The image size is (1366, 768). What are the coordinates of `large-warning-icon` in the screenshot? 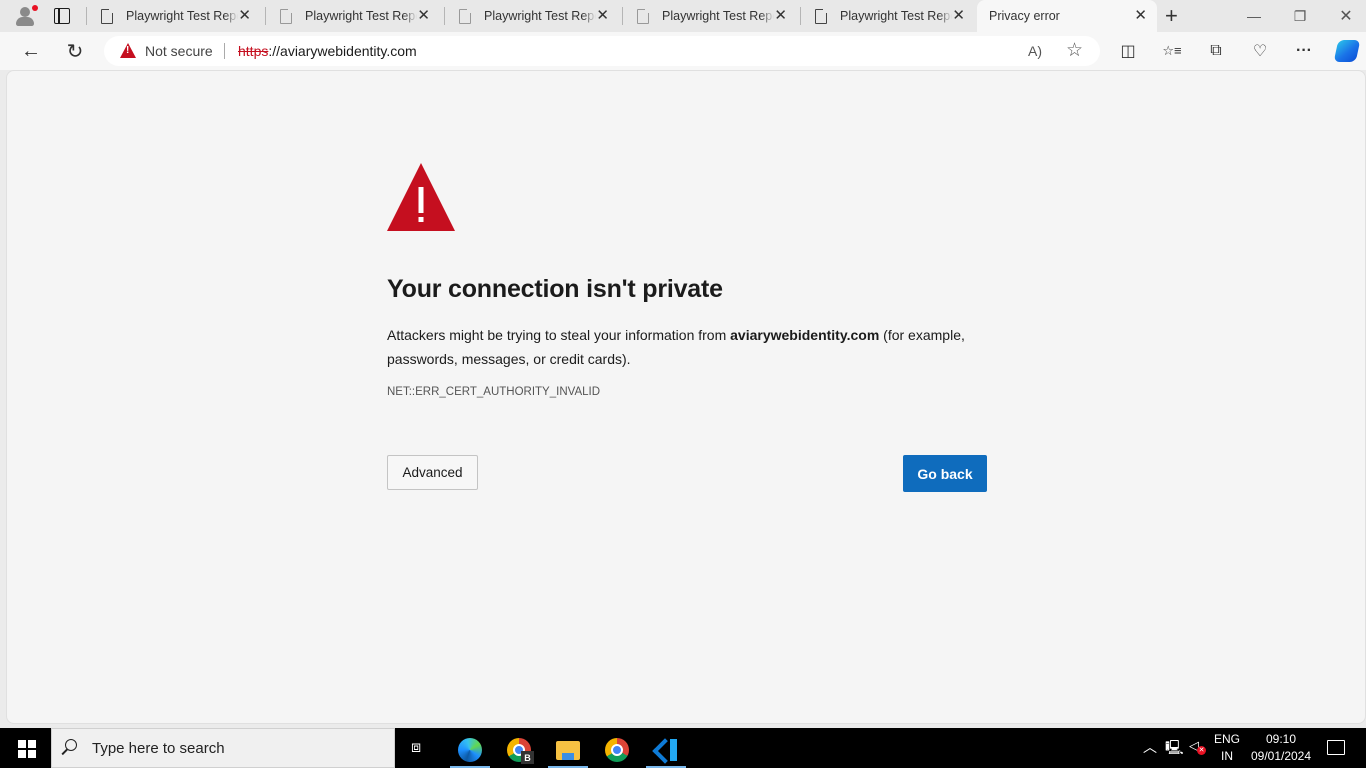 It's located at (421, 197).